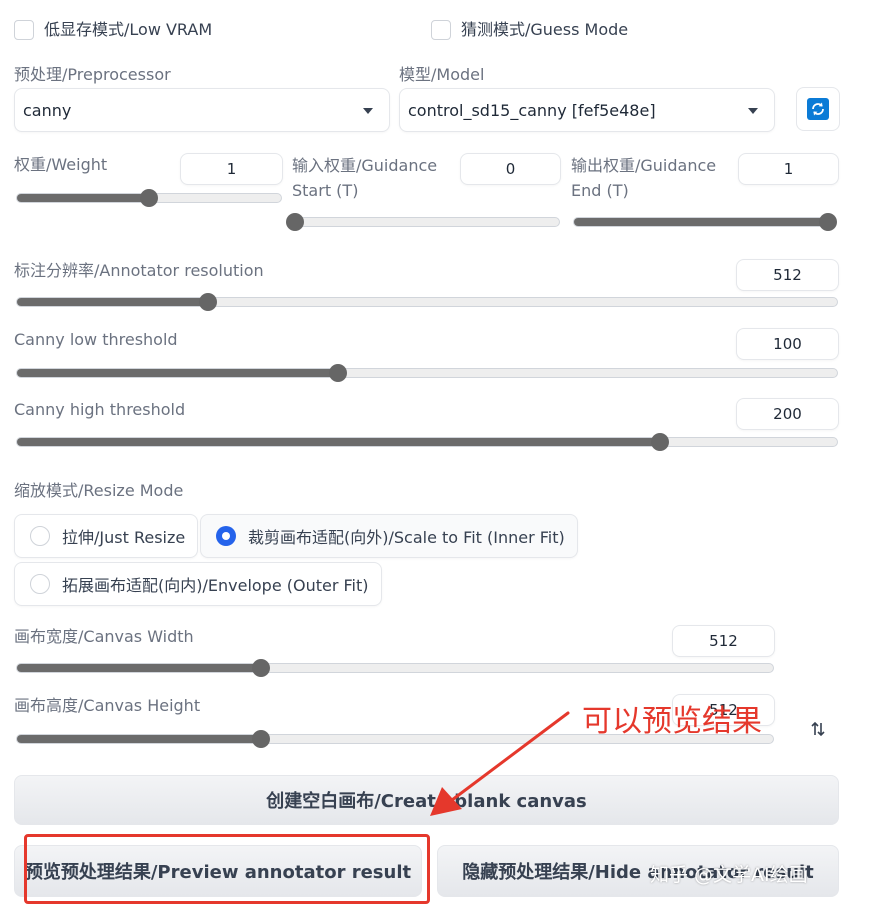  What do you see at coordinates (427, 373) in the screenshot?
I see `canny-low-slider` at bounding box center [427, 373].